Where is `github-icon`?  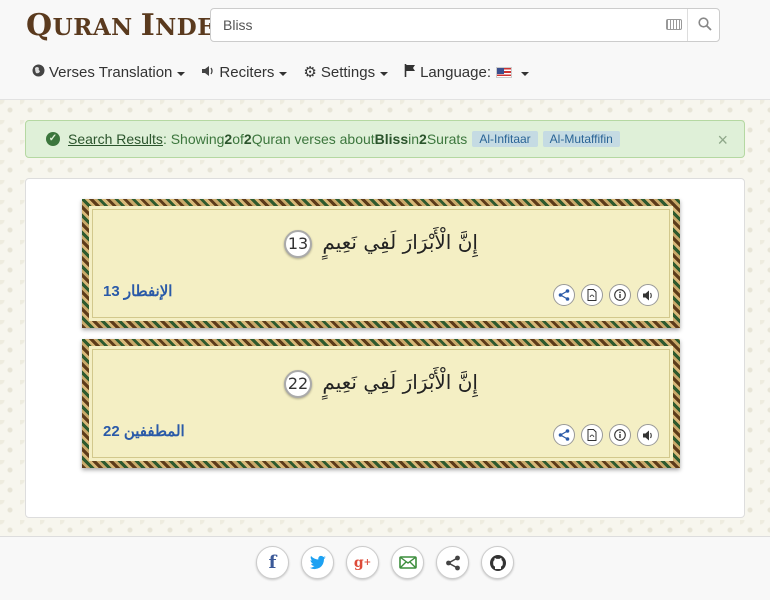
github-icon is located at coordinates (497, 562).